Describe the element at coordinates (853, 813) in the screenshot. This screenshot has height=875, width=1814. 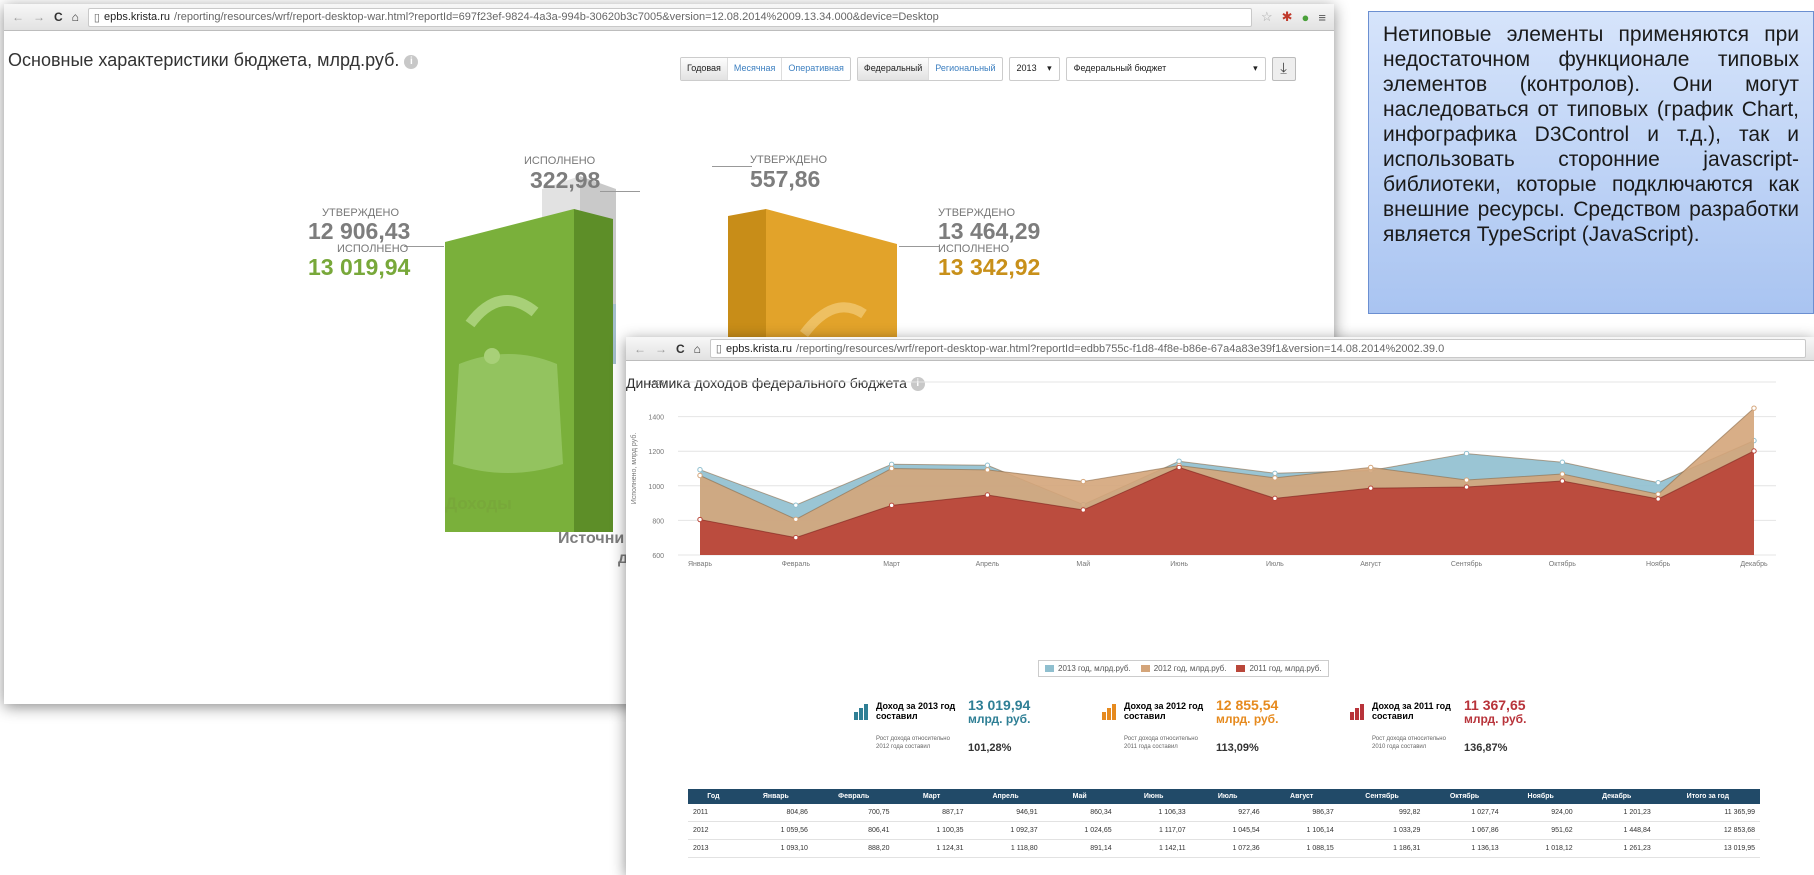
I see `table-cell: 700,75` at that location.